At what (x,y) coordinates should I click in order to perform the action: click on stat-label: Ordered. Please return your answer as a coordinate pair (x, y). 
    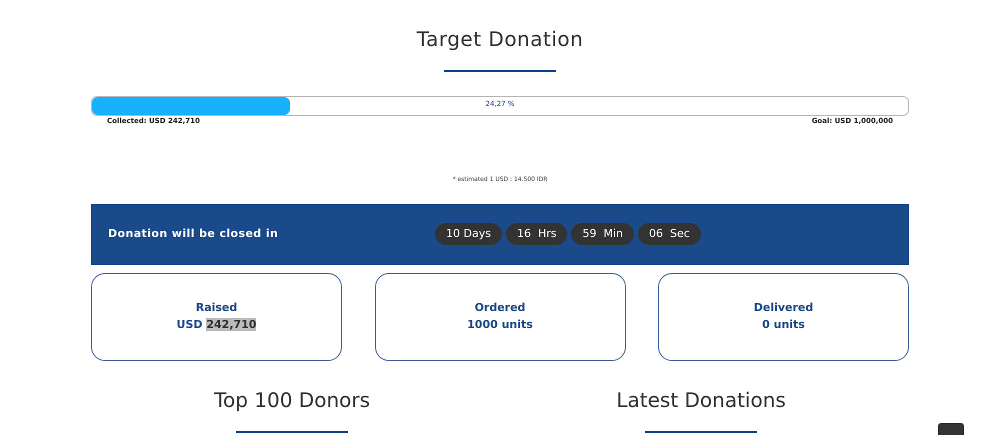
    Looking at the image, I should click on (500, 308).